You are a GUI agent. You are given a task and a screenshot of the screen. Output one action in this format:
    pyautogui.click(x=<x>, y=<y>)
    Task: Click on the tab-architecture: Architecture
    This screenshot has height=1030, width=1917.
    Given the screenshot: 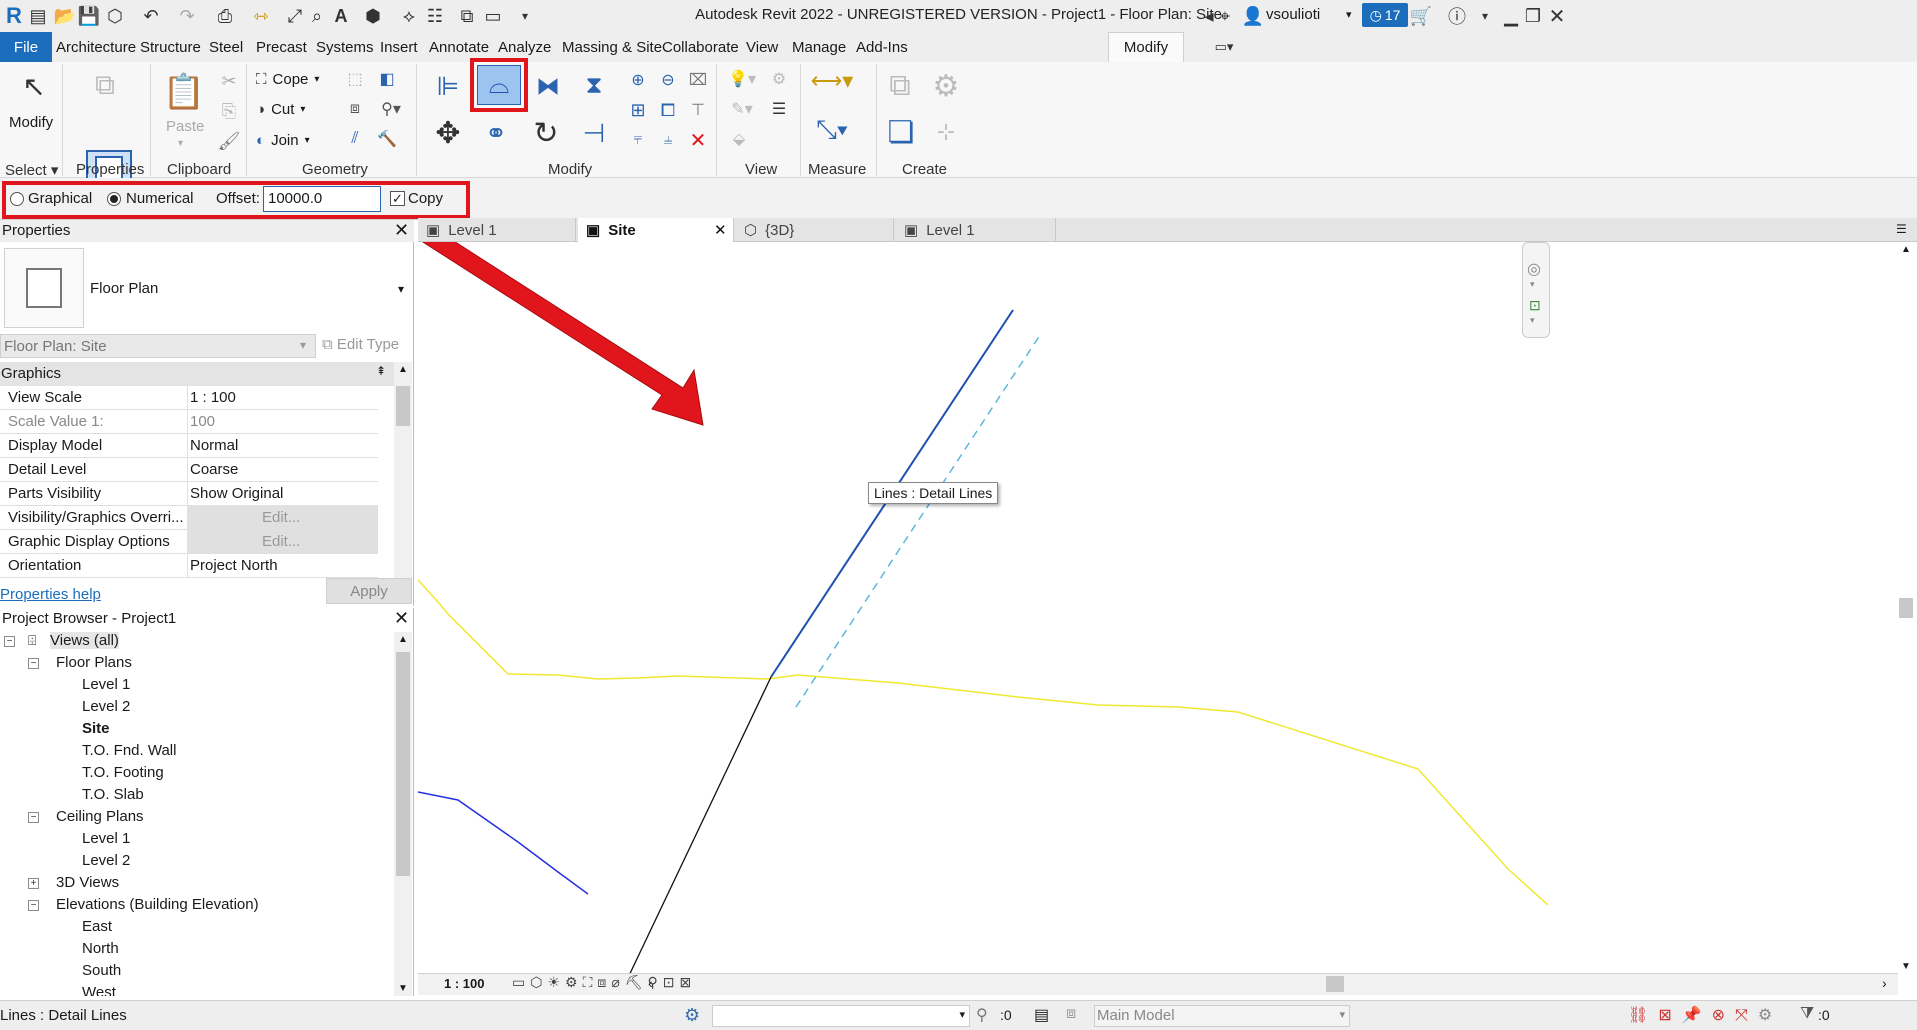 What is the action you would take?
    pyautogui.click(x=96, y=47)
    